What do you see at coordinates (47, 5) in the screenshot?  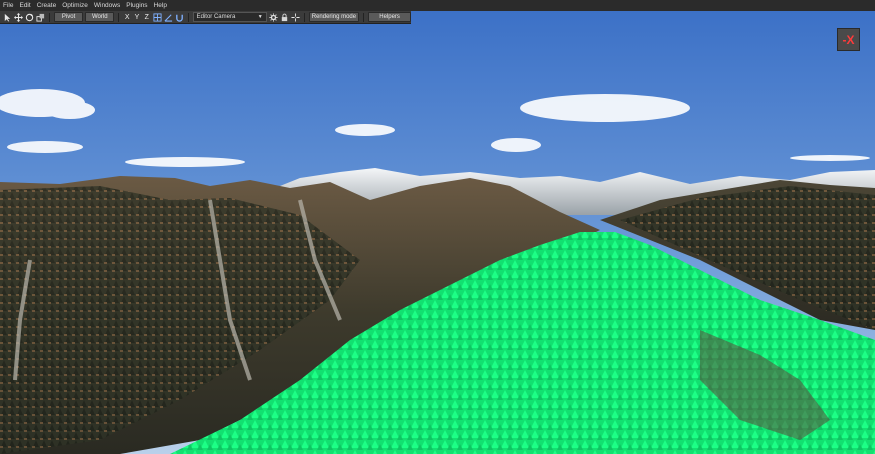 I see `menu-create: Create` at bounding box center [47, 5].